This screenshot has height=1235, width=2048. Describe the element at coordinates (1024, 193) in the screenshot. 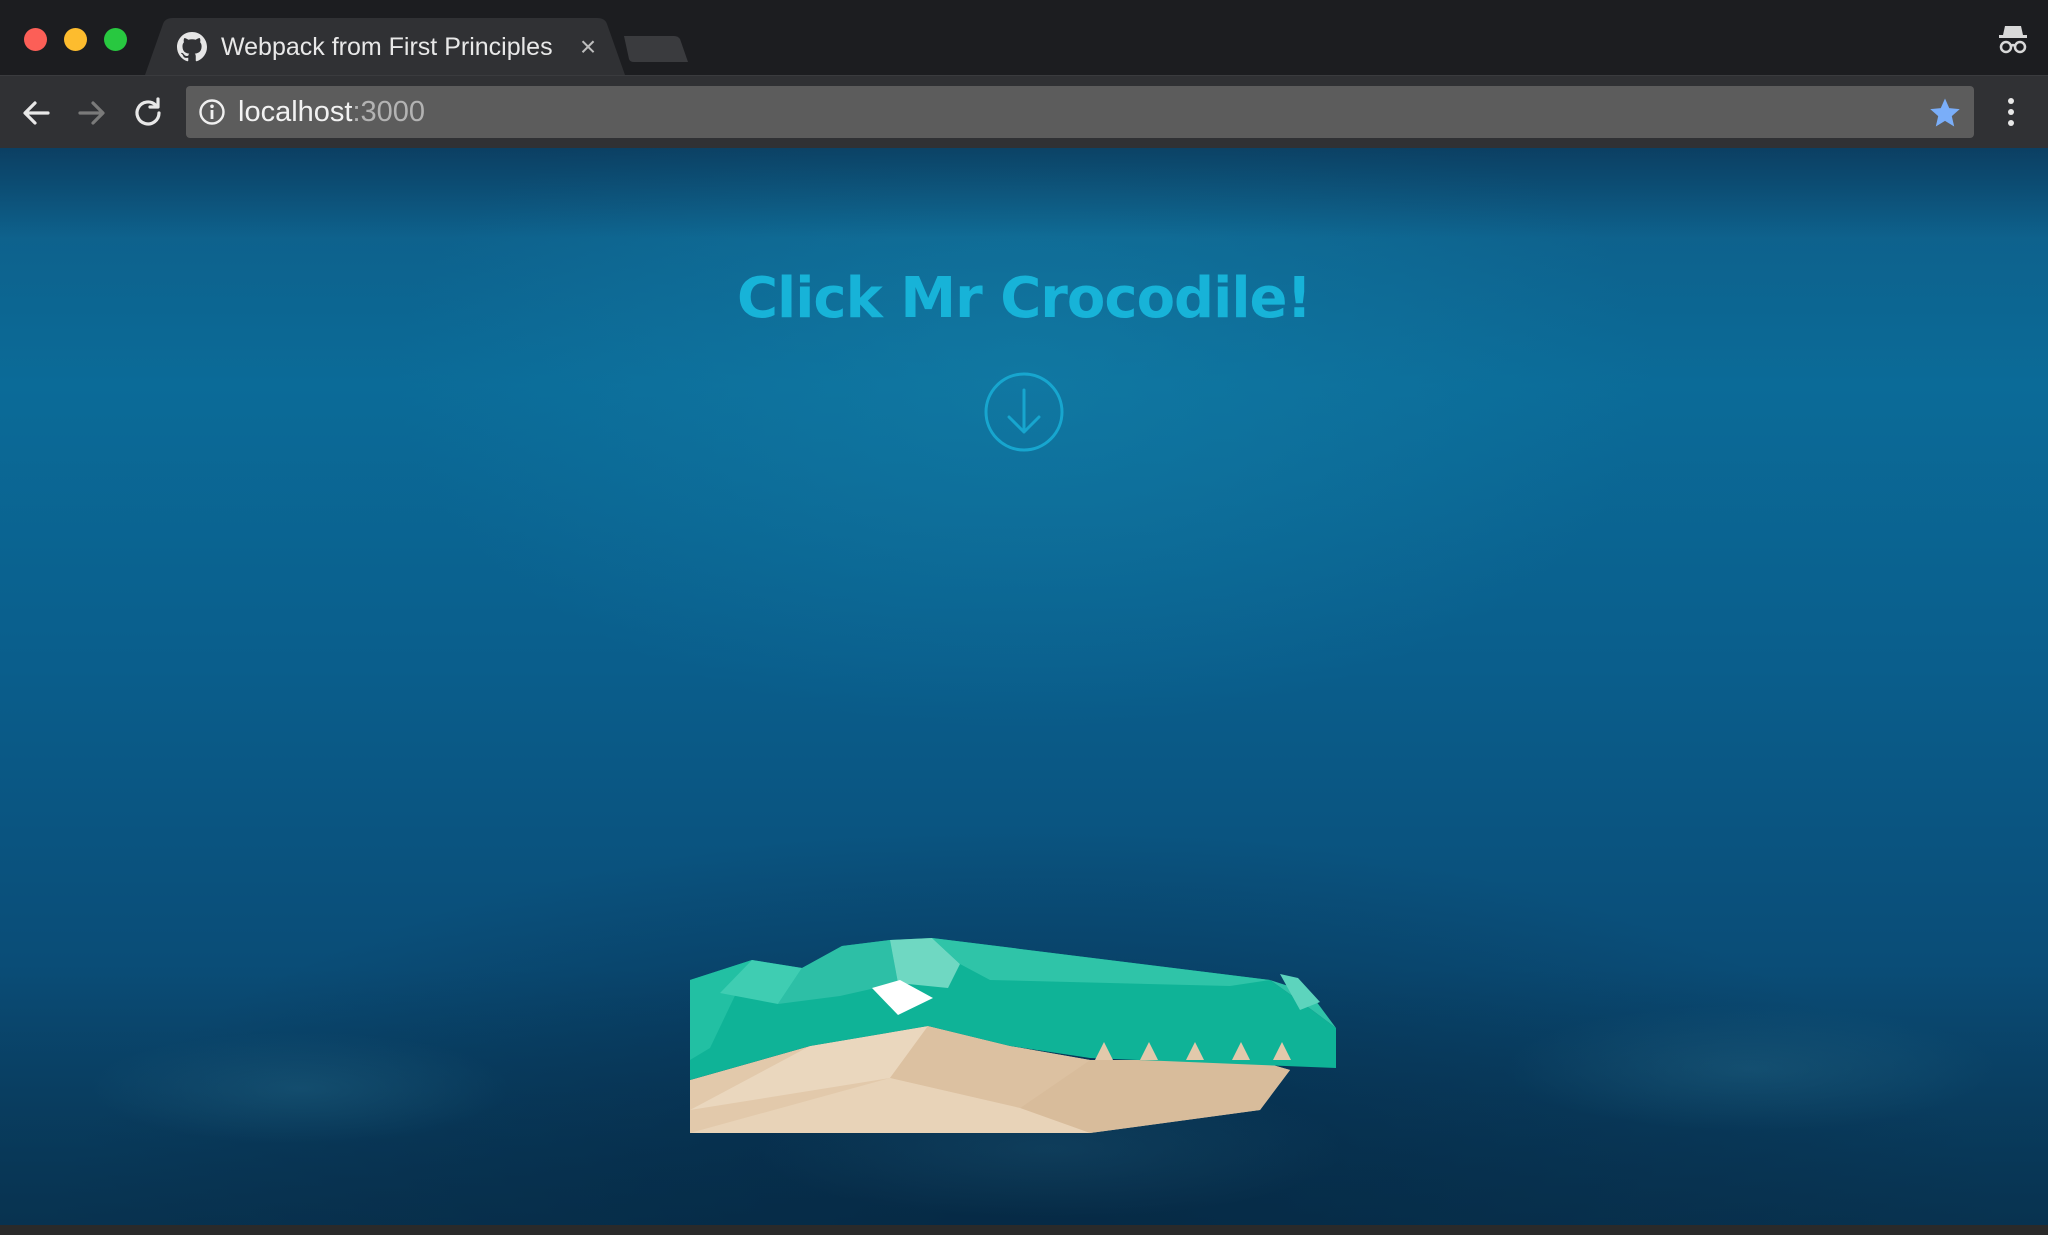

I see `water-surface-shade` at that location.